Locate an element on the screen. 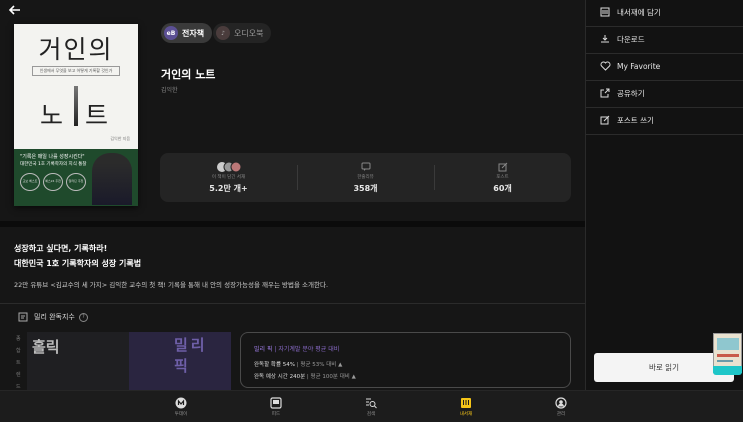 The image size is (743, 422). tab-manage: 관리 is located at coordinates (561, 406).